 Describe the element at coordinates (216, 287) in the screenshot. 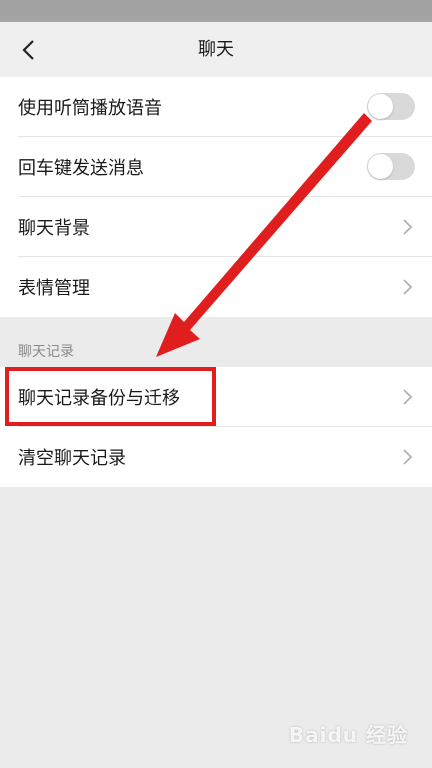

I see `setting-row-sticker-management: 表情管理` at that location.